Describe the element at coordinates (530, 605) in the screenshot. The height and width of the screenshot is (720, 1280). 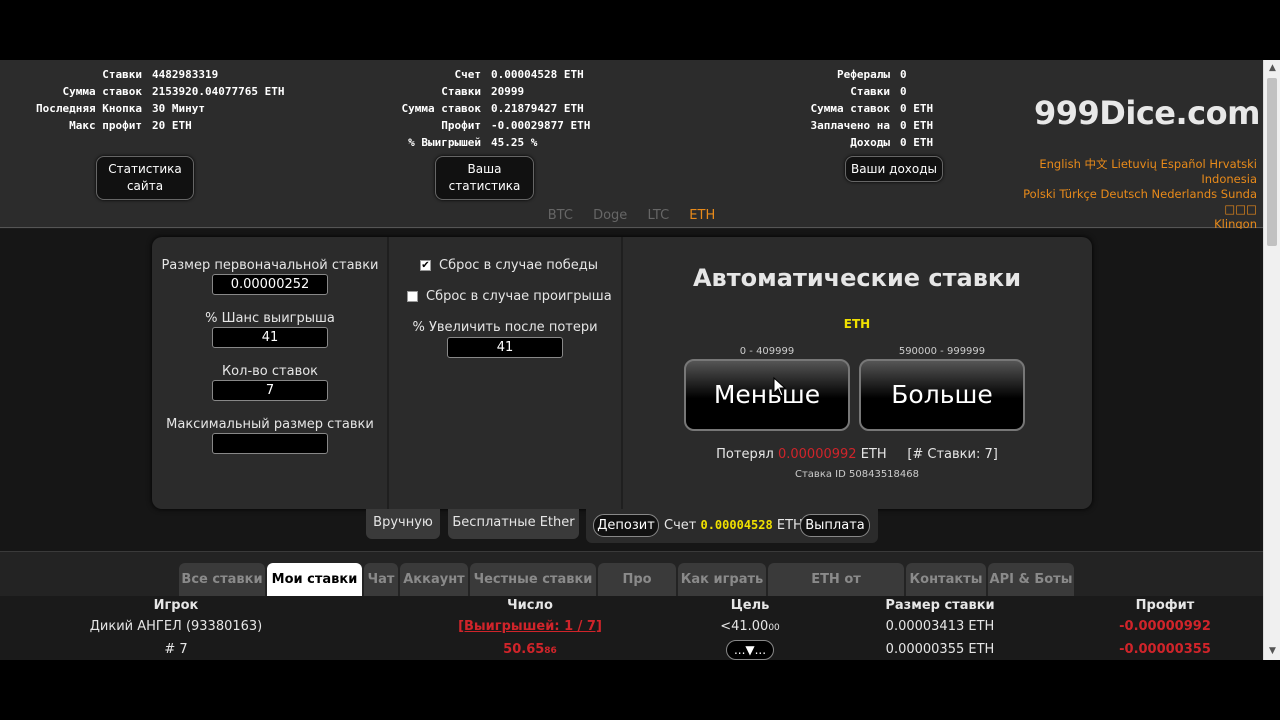
I see `column-header-number: Число` at that location.